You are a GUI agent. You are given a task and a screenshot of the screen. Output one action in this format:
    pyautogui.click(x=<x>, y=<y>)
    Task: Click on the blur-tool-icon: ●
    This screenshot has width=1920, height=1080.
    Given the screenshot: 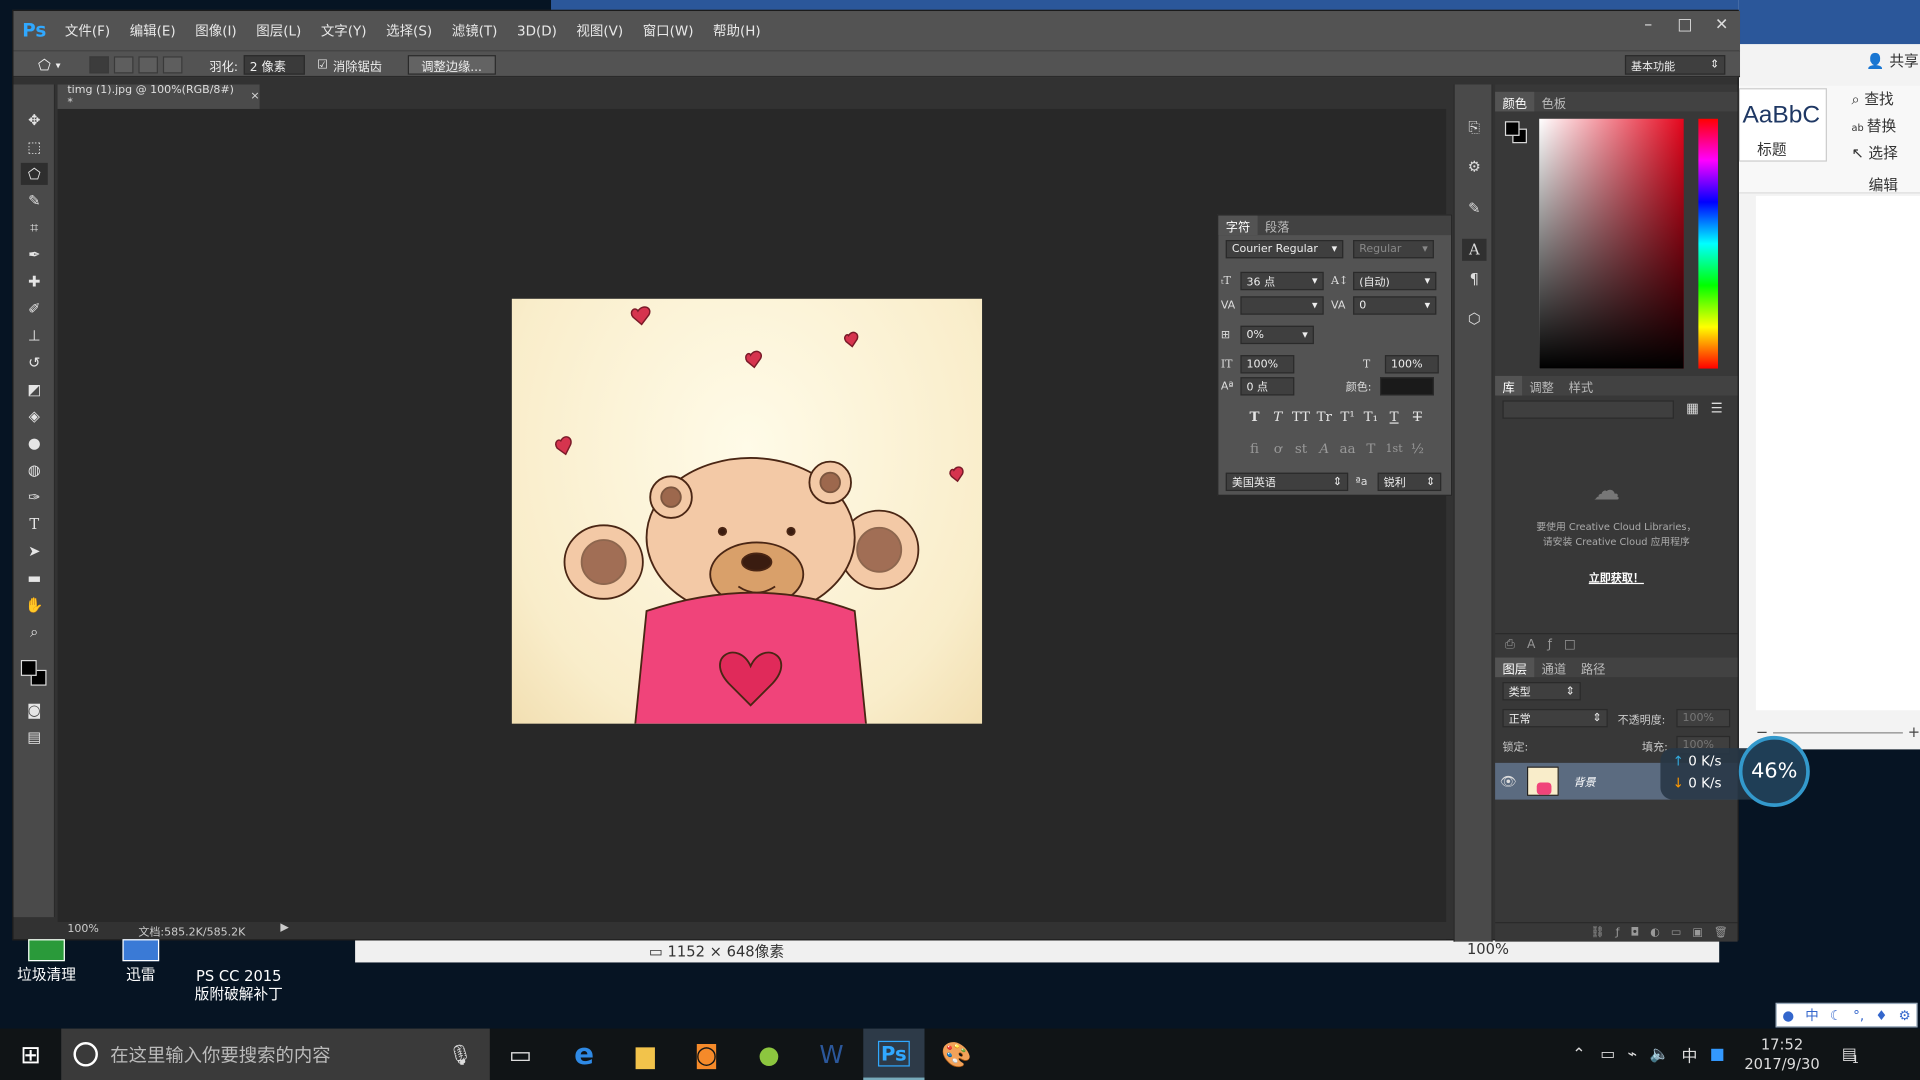 What is the action you would take?
    pyautogui.click(x=34, y=443)
    